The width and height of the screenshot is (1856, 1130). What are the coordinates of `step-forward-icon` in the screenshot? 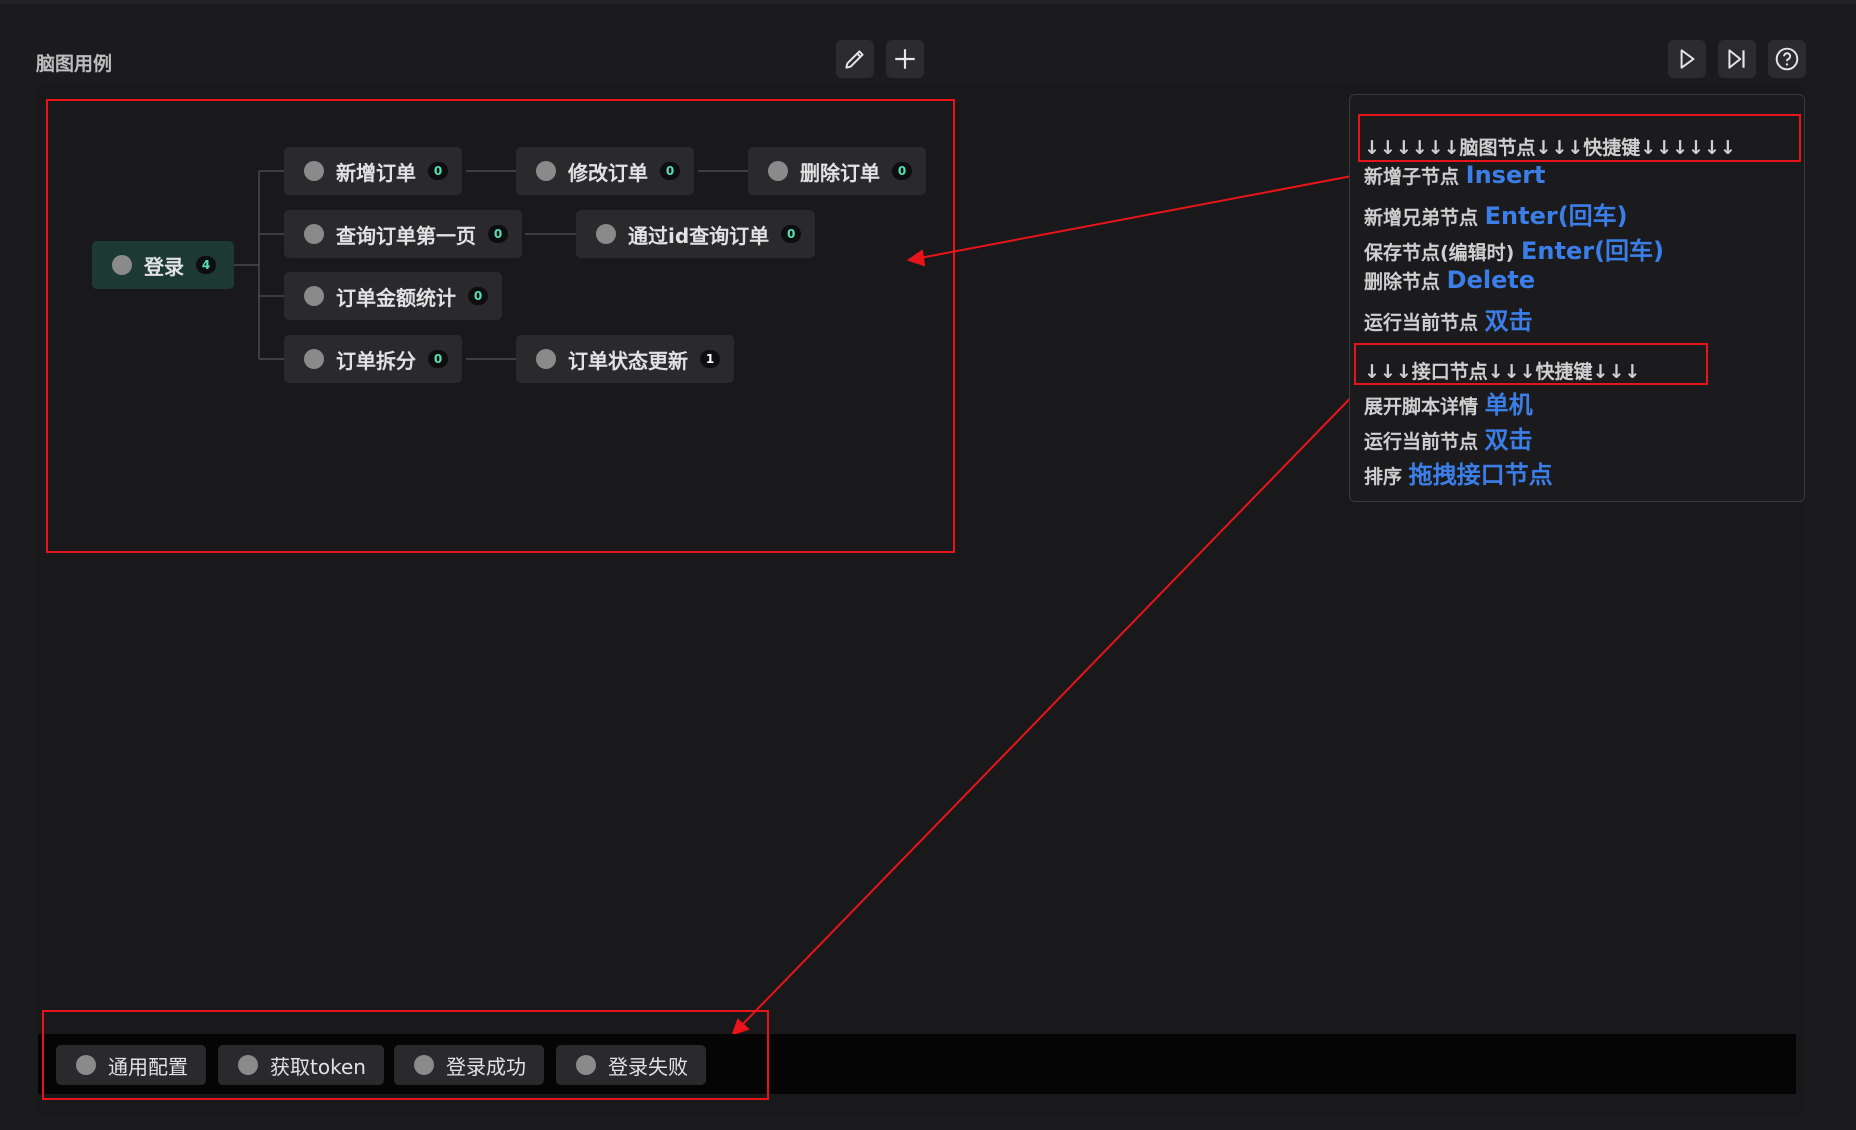 It's located at (1736, 59).